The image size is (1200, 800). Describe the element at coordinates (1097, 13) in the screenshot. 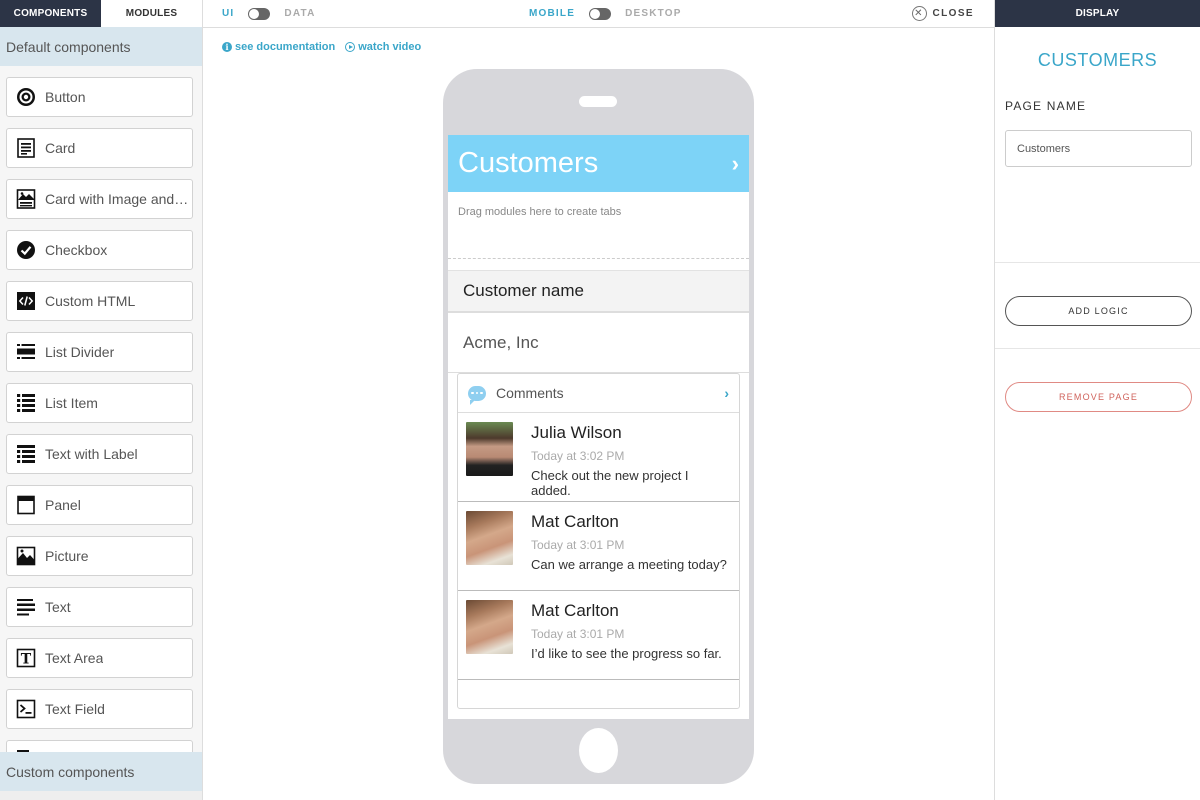

I see `tab-display: DISPLAY` at that location.